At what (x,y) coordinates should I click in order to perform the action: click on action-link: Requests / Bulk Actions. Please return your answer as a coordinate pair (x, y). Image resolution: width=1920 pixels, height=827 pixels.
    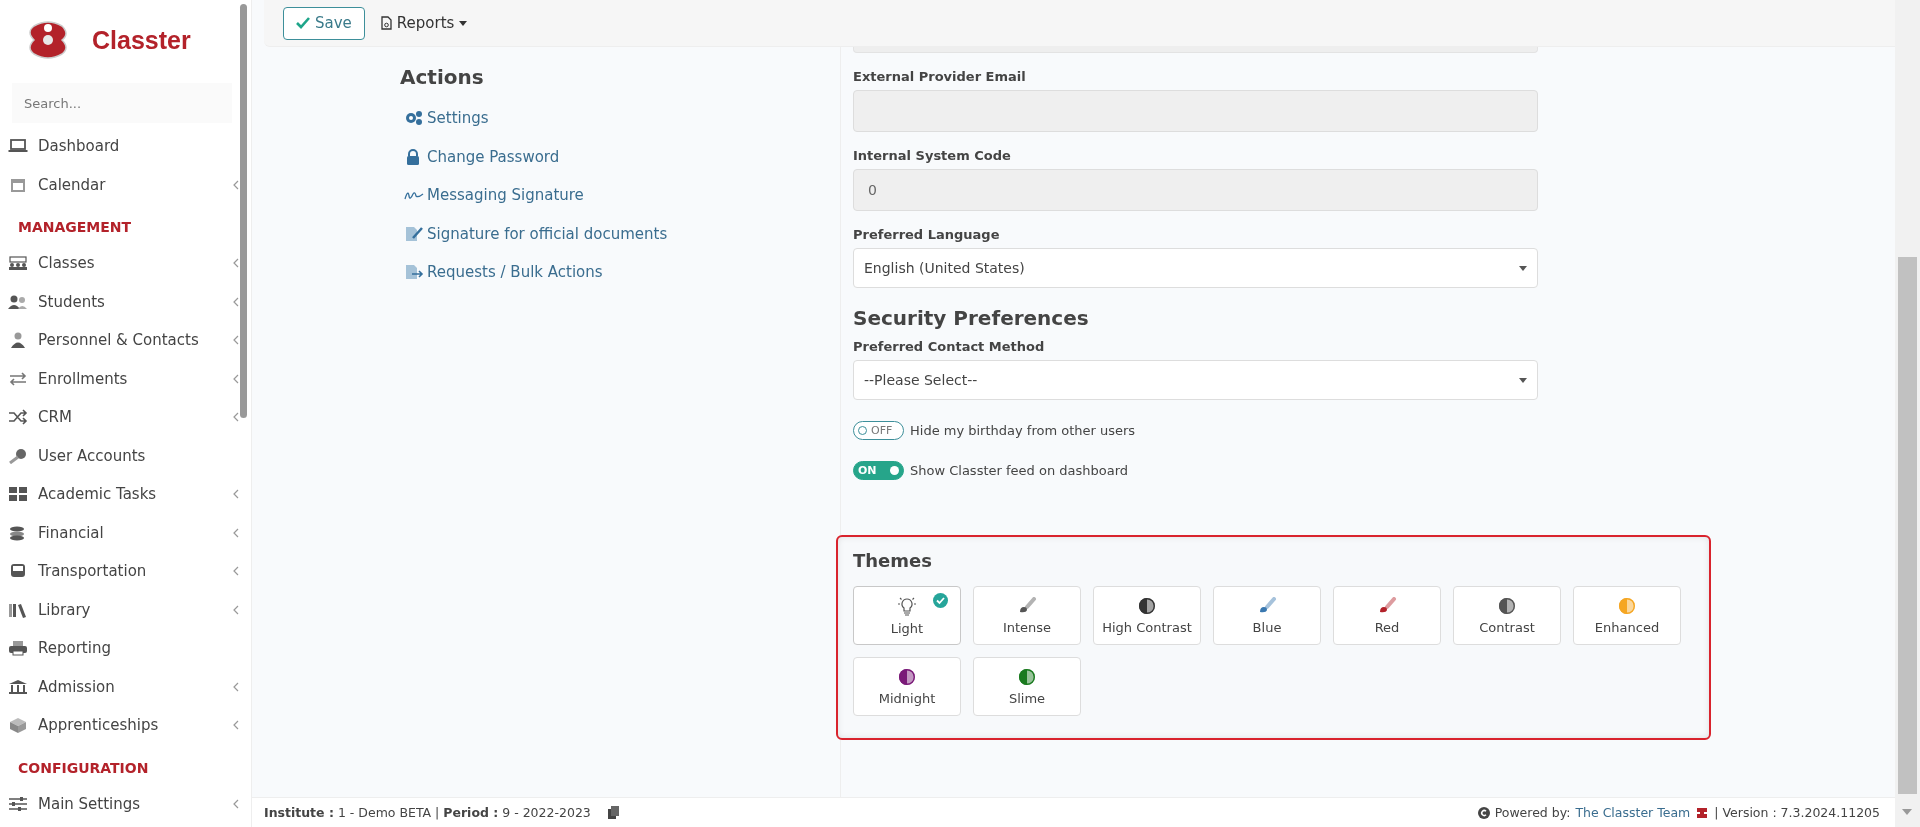
    Looking at the image, I should click on (503, 272).